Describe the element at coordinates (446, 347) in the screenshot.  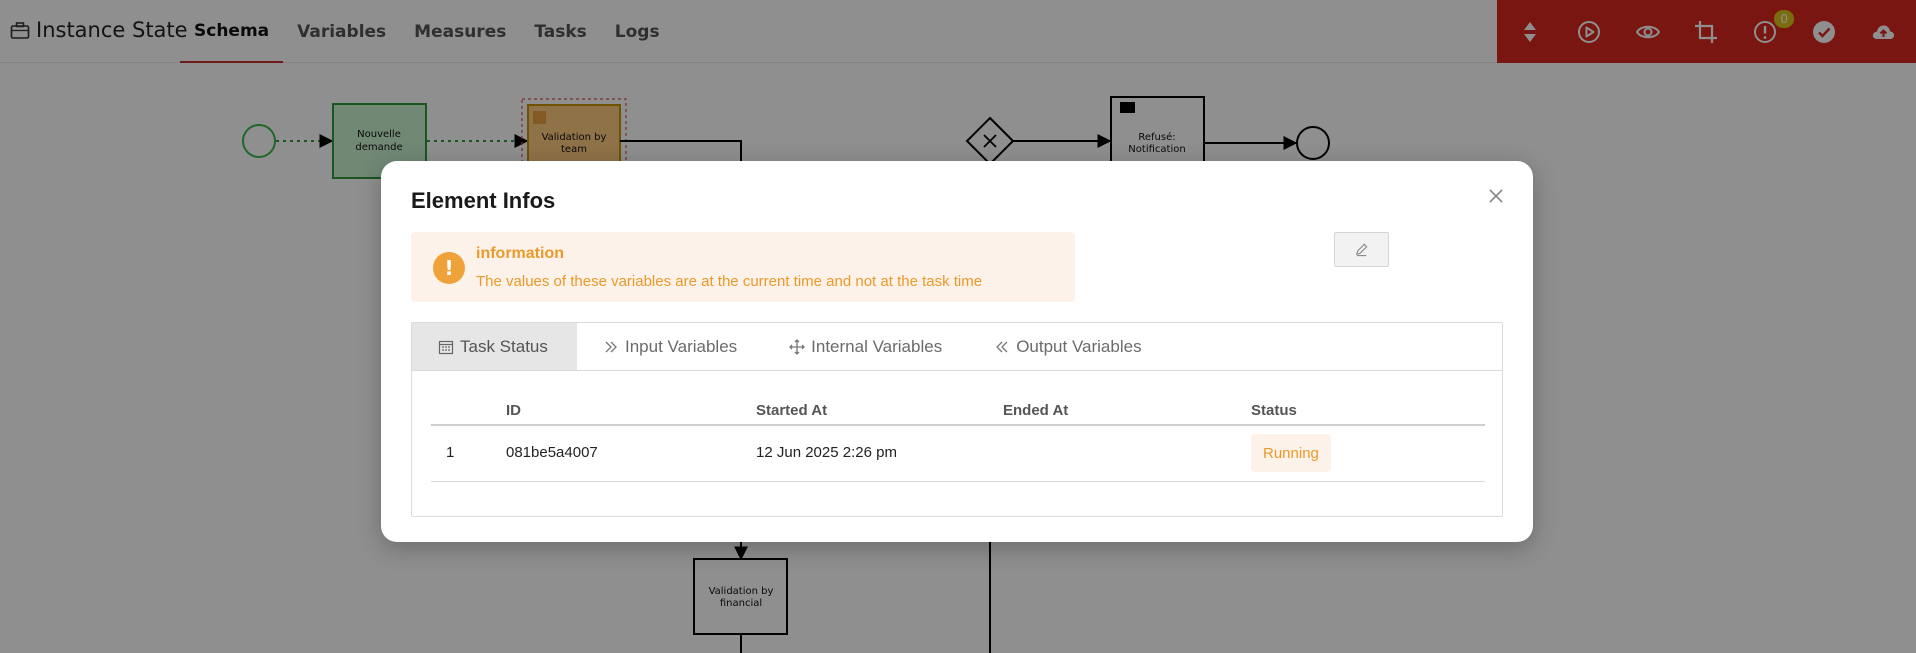
I see `calendar-icon` at that location.